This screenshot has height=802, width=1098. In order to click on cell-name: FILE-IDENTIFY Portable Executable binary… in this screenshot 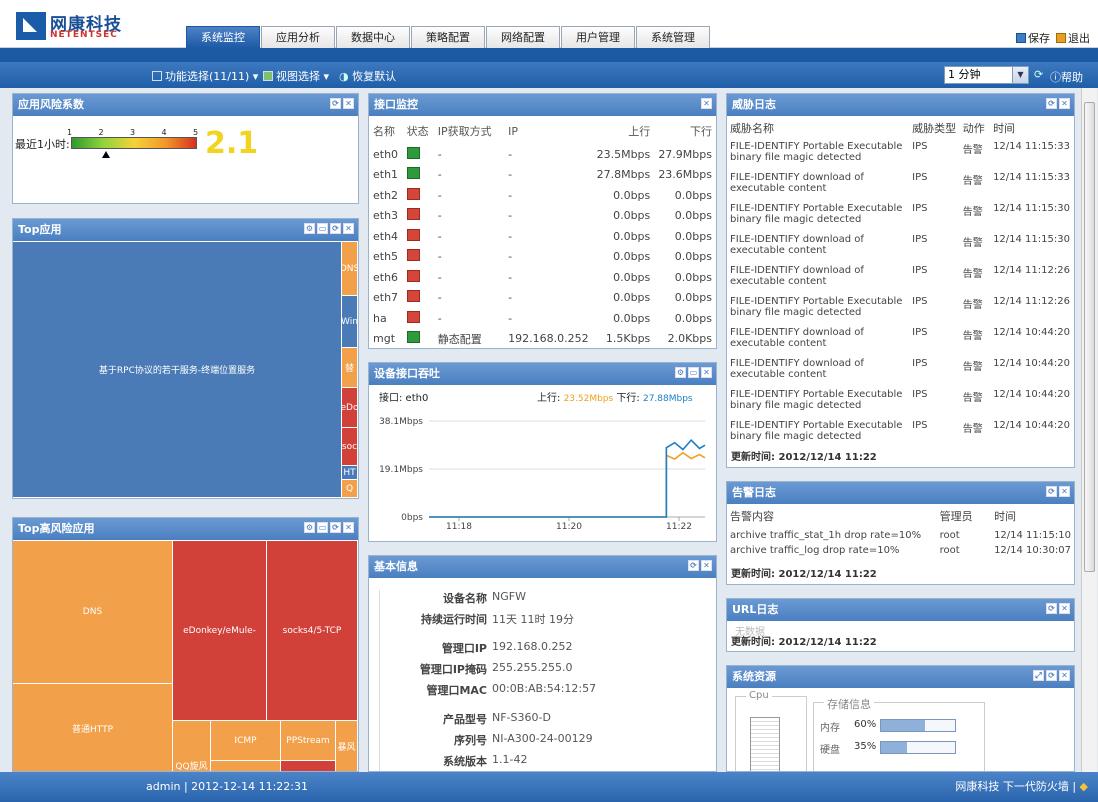, I will do `click(816, 152)`.